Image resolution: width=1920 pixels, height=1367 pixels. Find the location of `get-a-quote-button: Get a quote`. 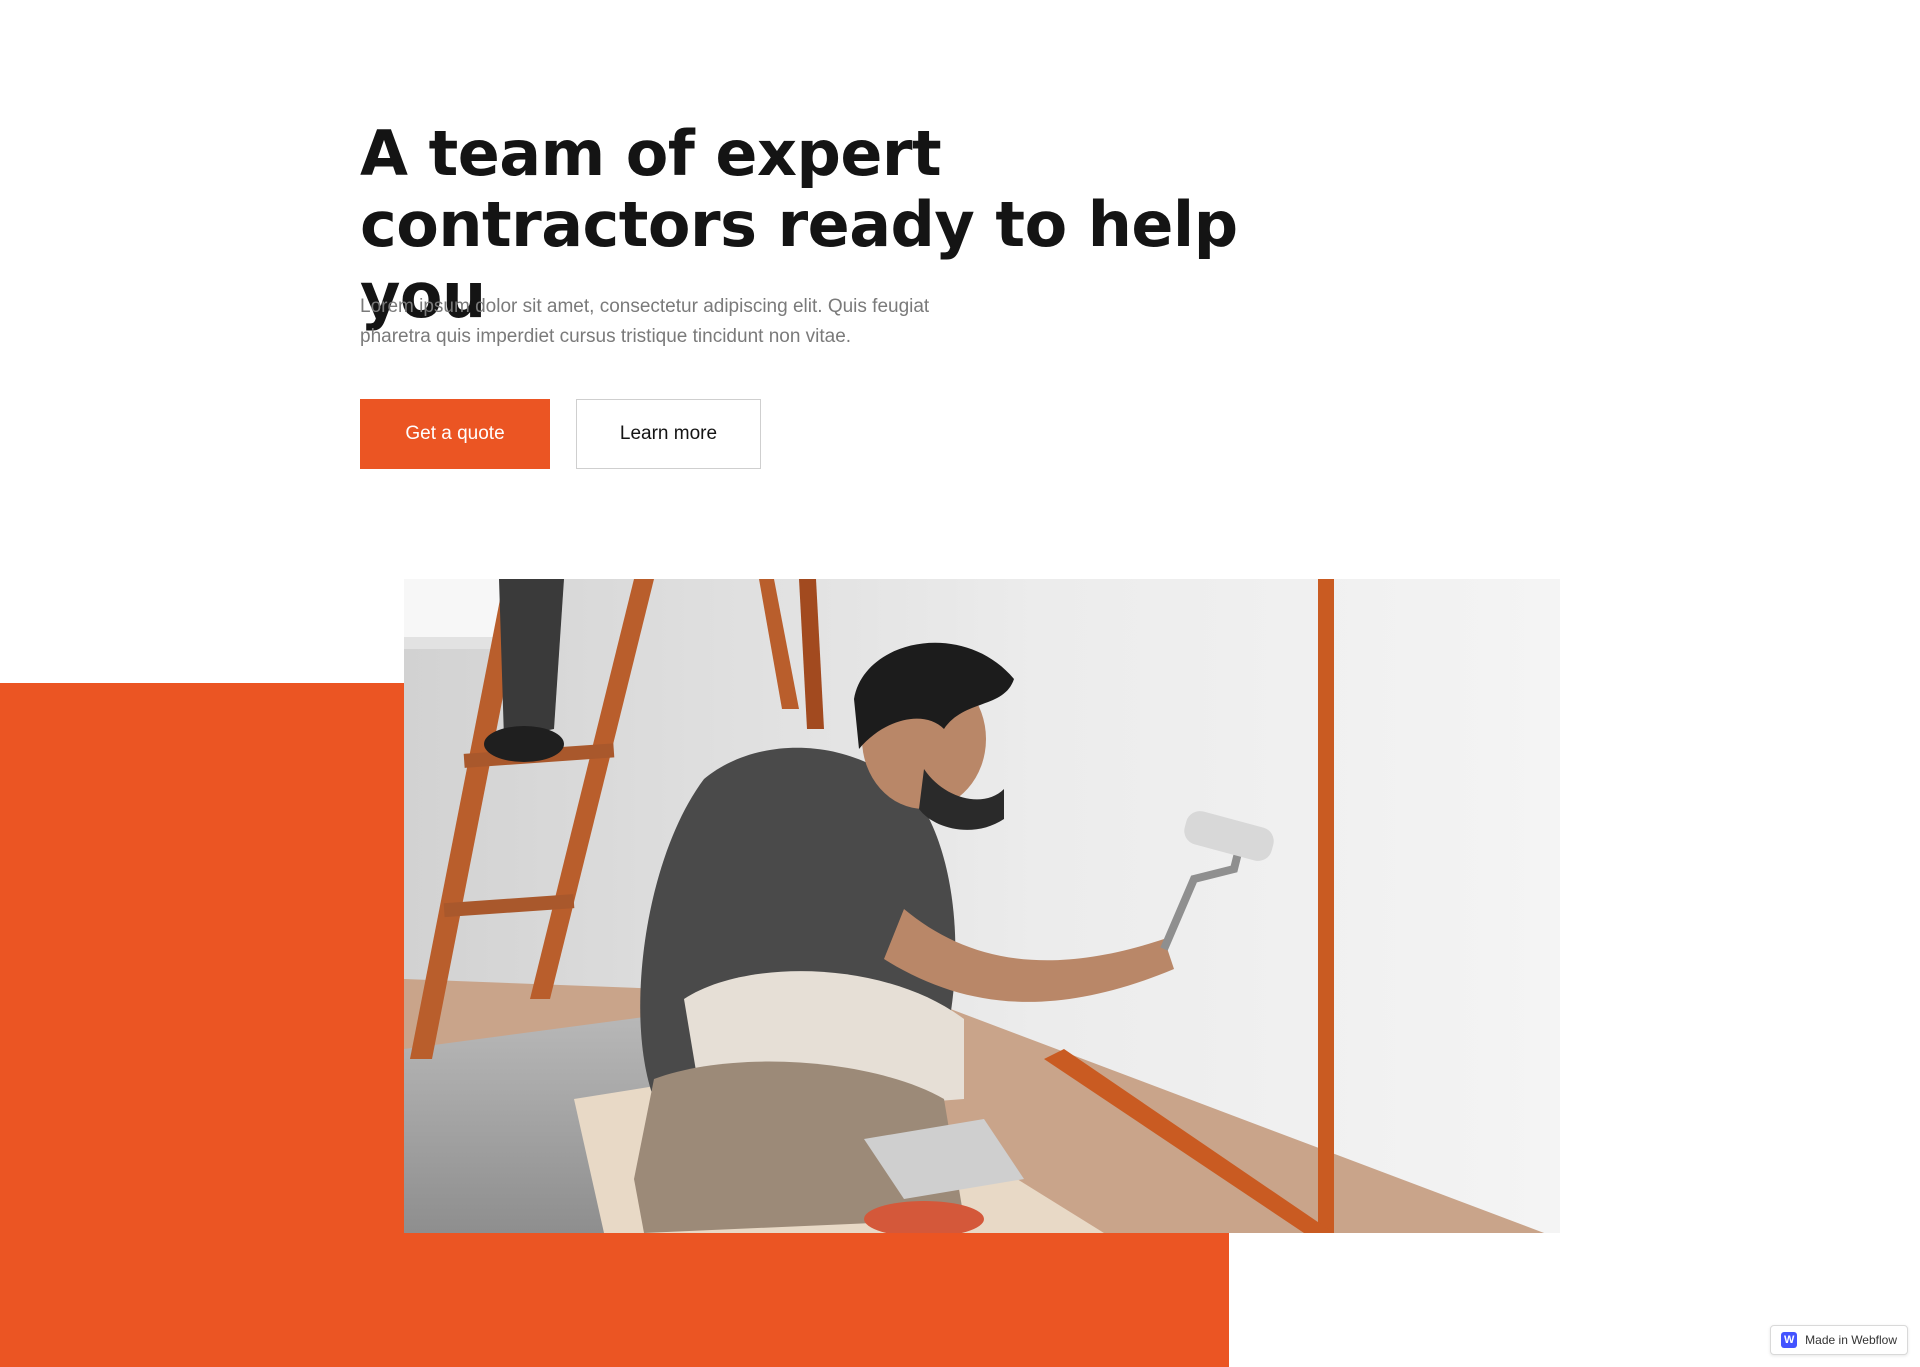

get-a-quote-button: Get a quote is located at coordinates (455, 434).